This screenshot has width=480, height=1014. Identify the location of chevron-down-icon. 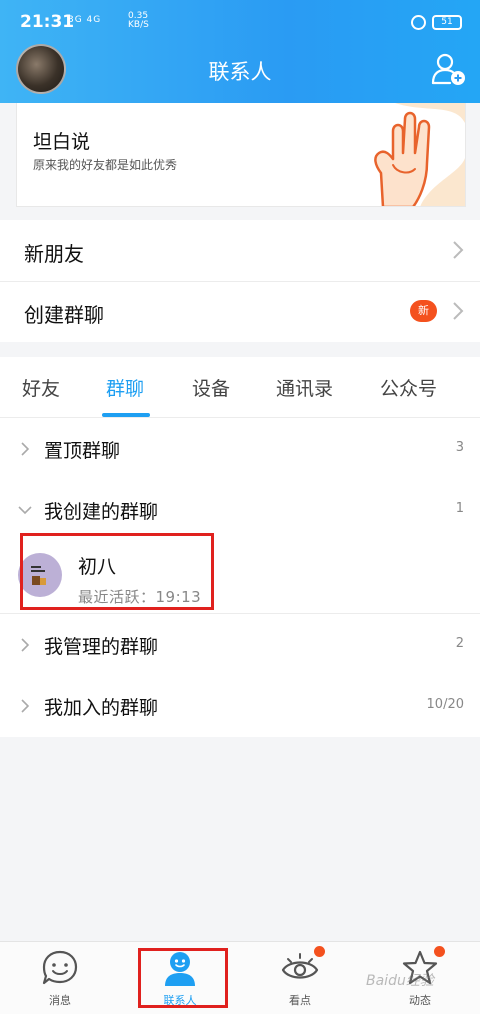
(25, 510).